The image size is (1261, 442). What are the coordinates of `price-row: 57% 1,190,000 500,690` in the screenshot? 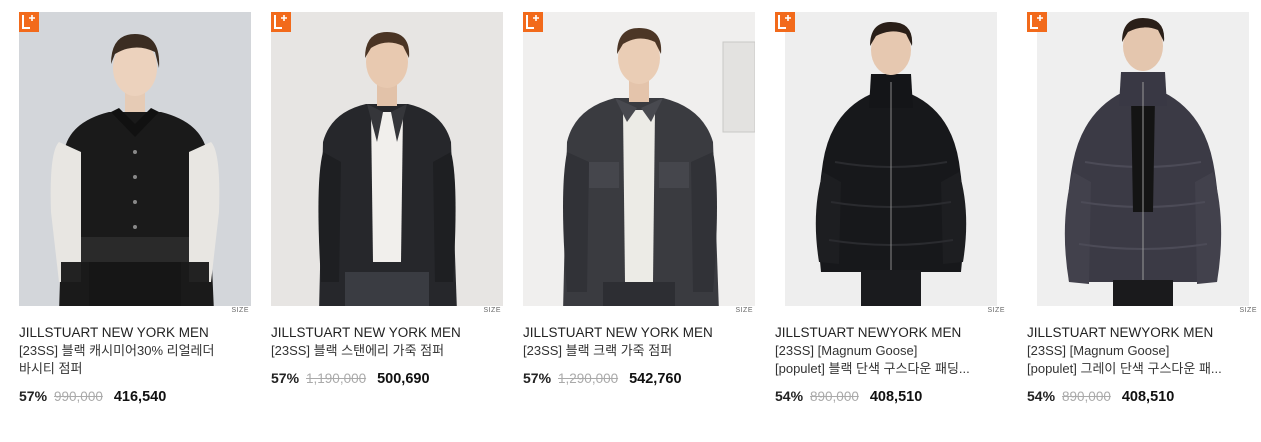 It's located at (387, 378).